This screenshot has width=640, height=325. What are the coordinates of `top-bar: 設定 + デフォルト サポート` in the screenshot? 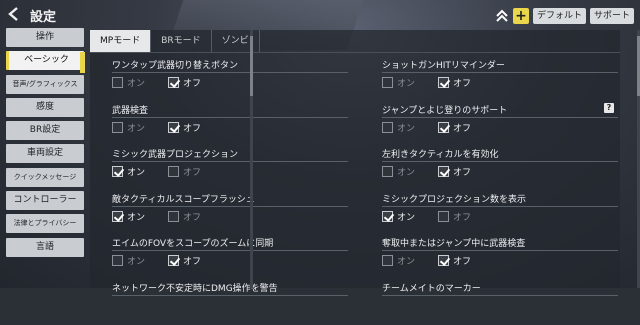 It's located at (320, 15).